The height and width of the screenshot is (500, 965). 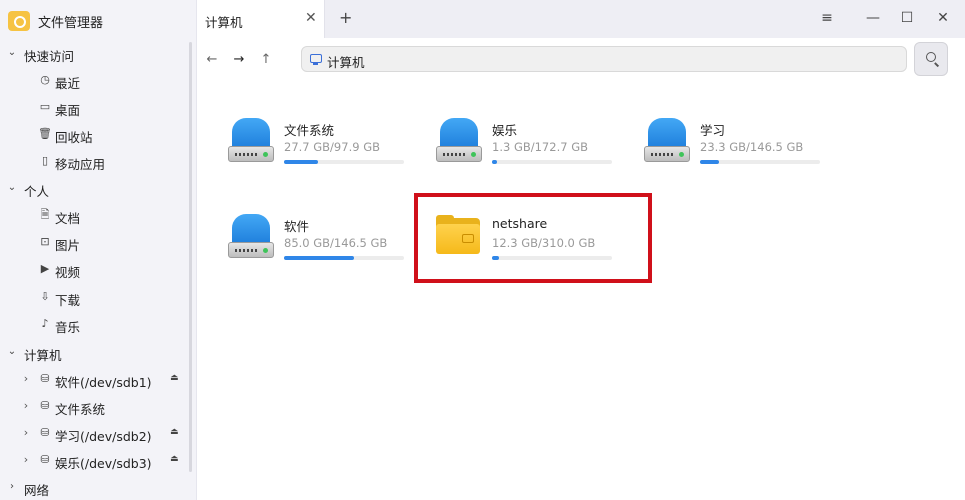 What do you see at coordinates (45, 241) in the screenshot?
I see `image-icon: ⊡` at bounding box center [45, 241].